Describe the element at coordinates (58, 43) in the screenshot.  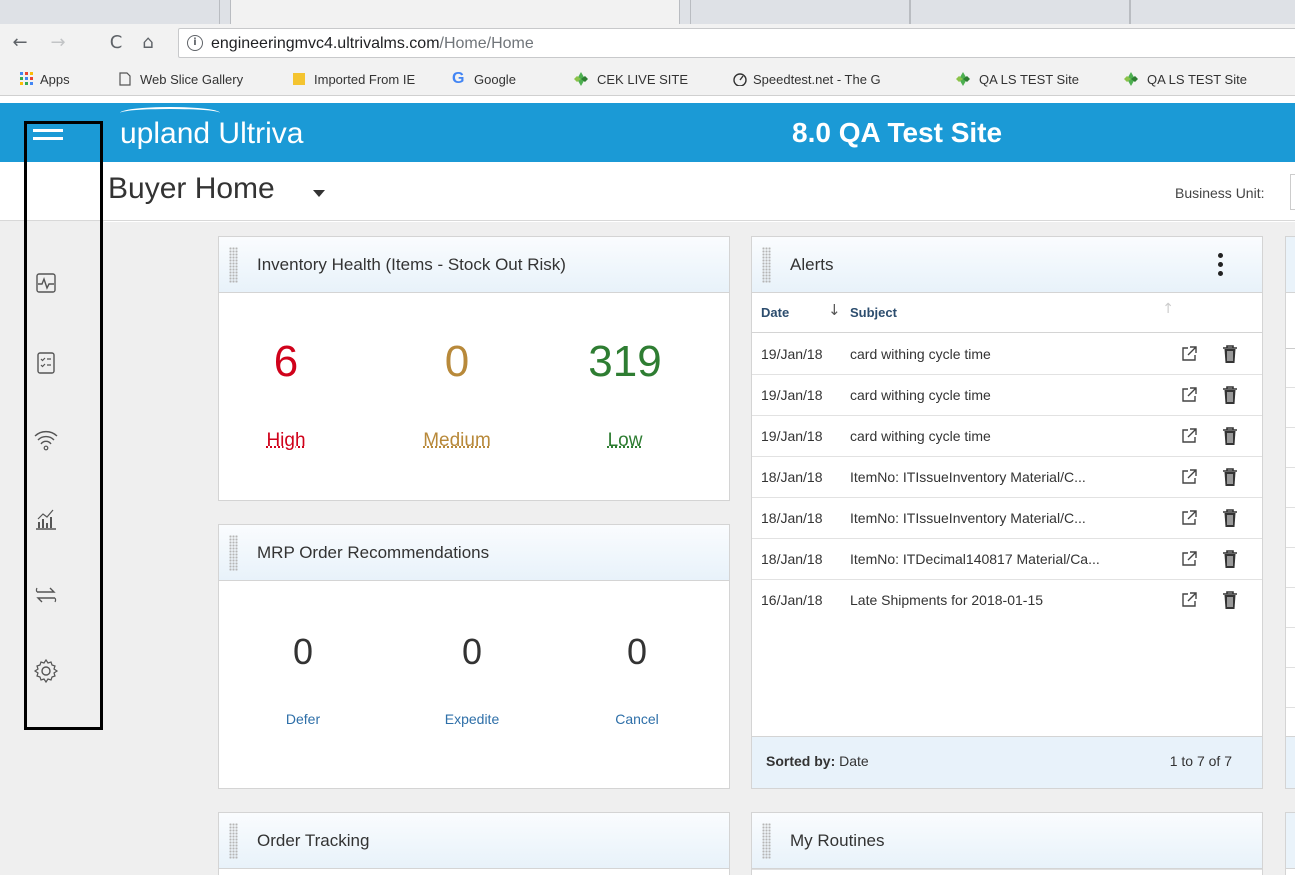
I see `forward-arrow-icon: →` at that location.